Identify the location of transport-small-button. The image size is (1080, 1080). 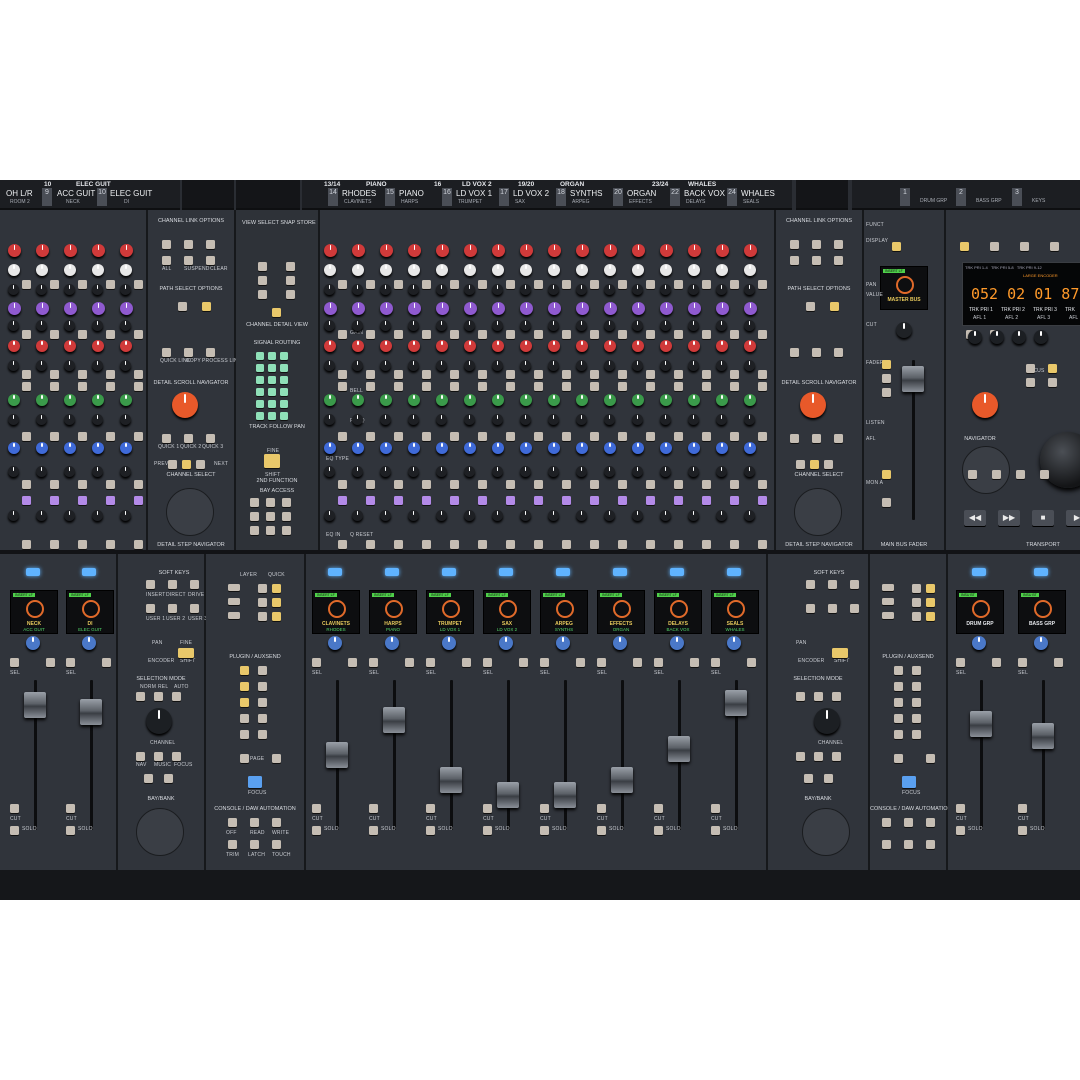
(1020, 474).